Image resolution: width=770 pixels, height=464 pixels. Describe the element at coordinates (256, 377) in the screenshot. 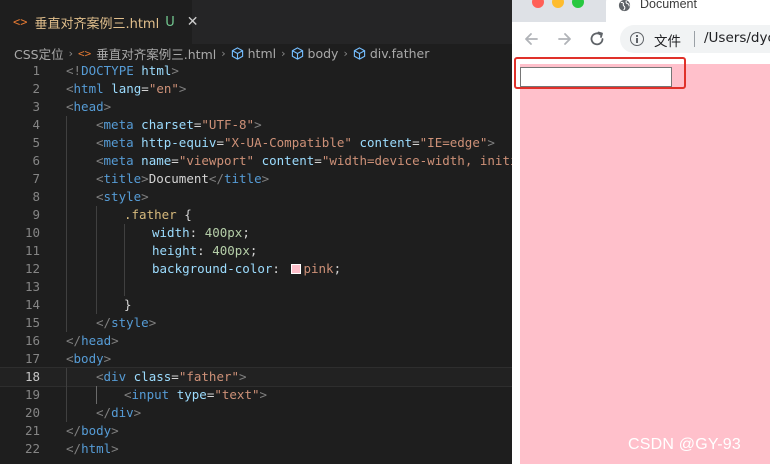

I see `code-line-current: 18 <div class="father">` at that location.